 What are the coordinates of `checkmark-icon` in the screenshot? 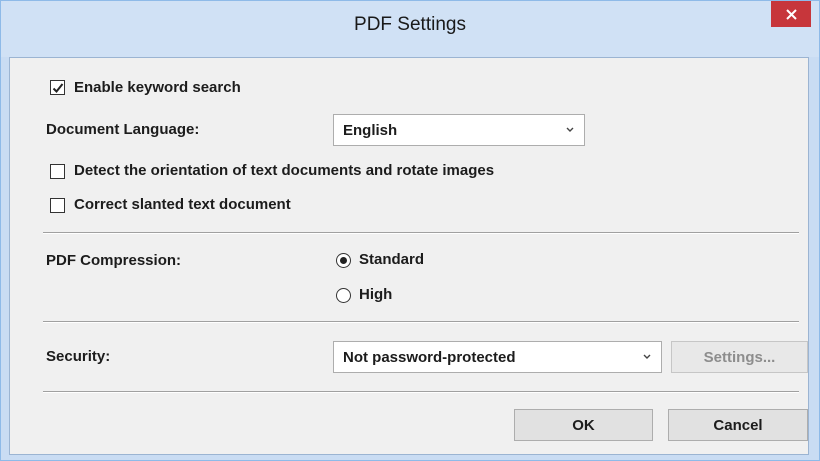 It's located at (58, 88).